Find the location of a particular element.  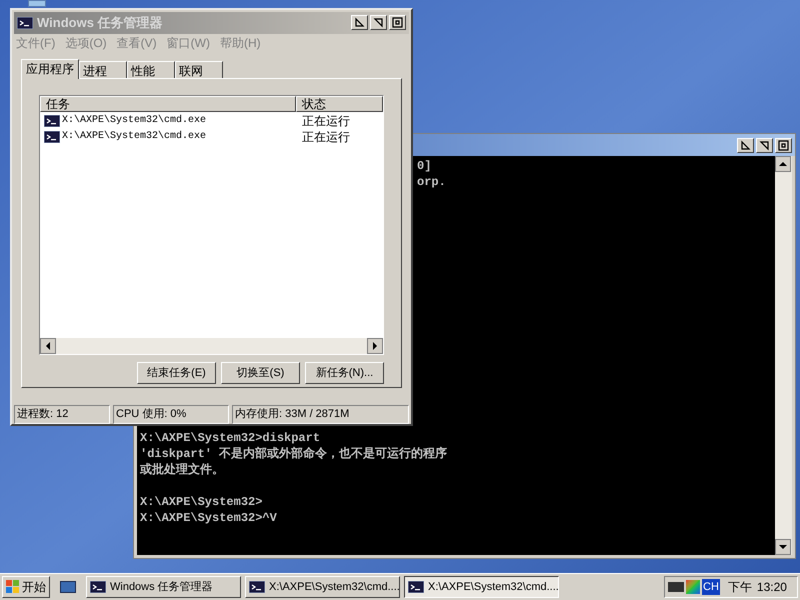

console-line: orp. is located at coordinates (432, 182).